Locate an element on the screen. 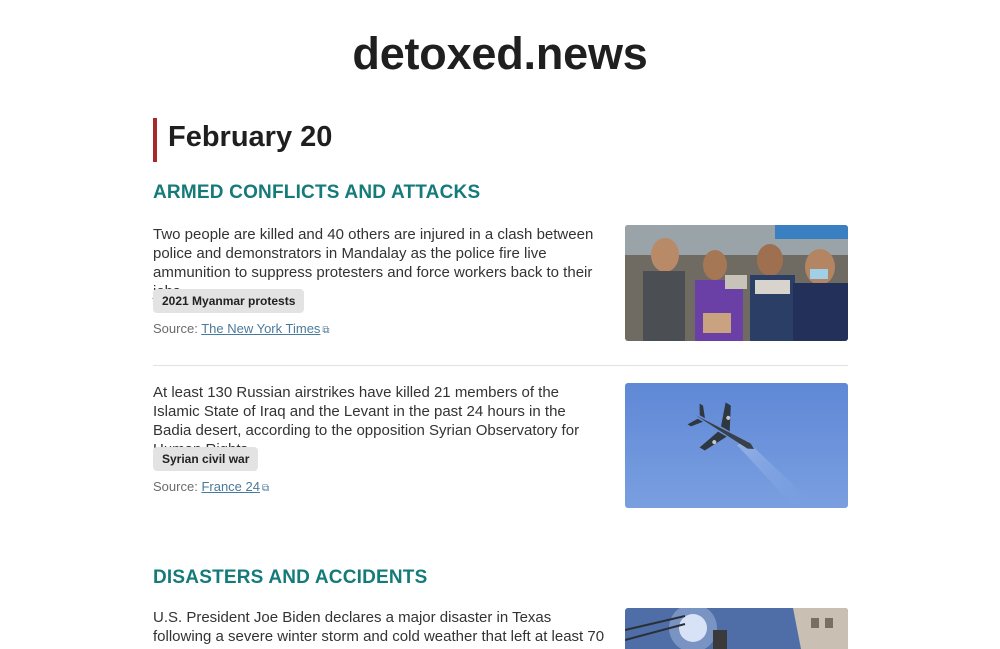 Image resolution: width=1000 pixels, height=649 pixels. protest-crowd-image is located at coordinates (736, 283).